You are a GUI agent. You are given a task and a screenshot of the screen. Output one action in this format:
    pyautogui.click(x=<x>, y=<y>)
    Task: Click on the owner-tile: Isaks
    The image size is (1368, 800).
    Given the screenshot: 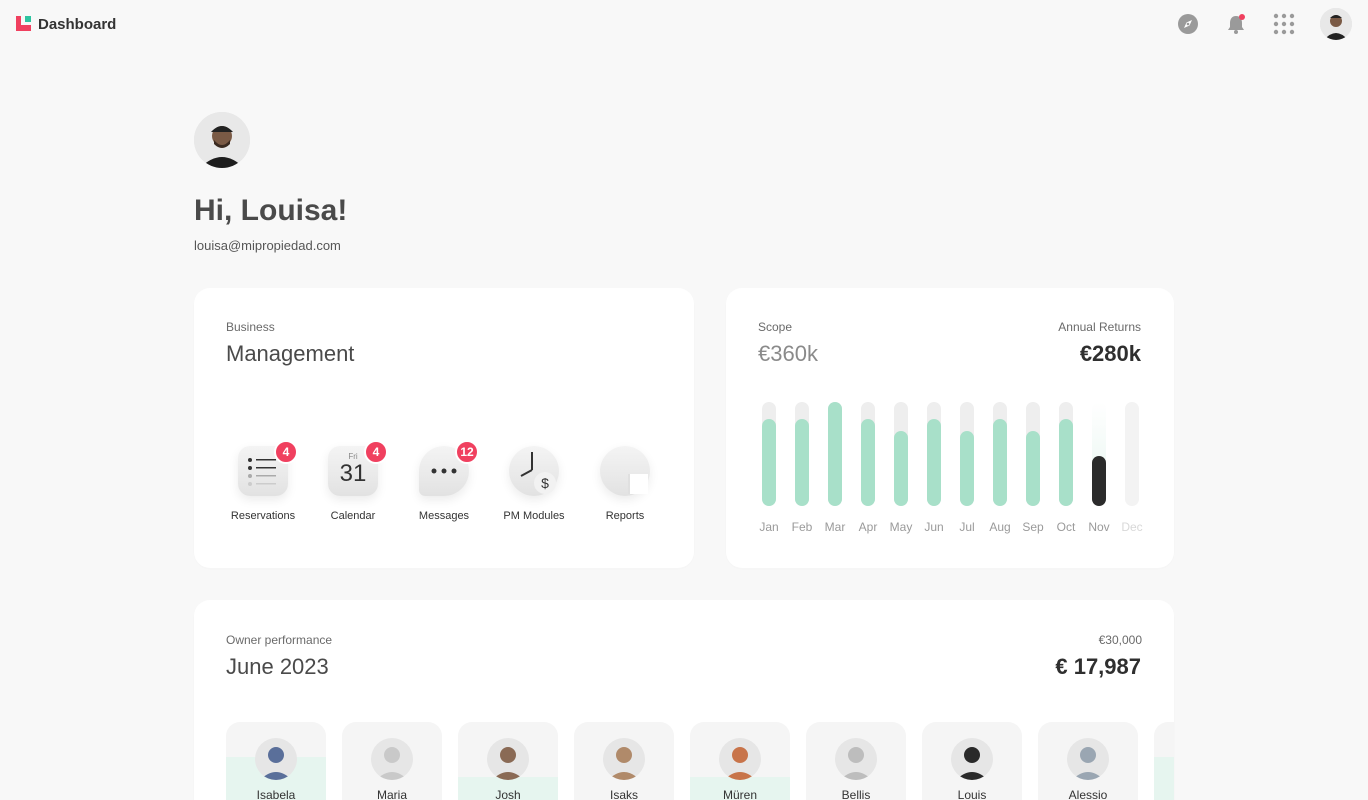 What is the action you would take?
    pyautogui.click(x=624, y=761)
    